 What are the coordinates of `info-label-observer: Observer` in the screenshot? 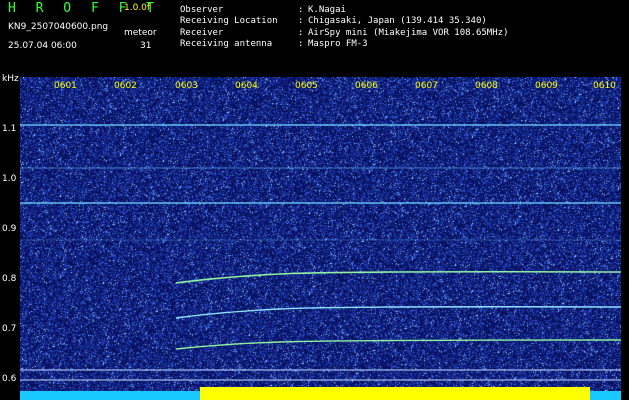 It's located at (202, 10).